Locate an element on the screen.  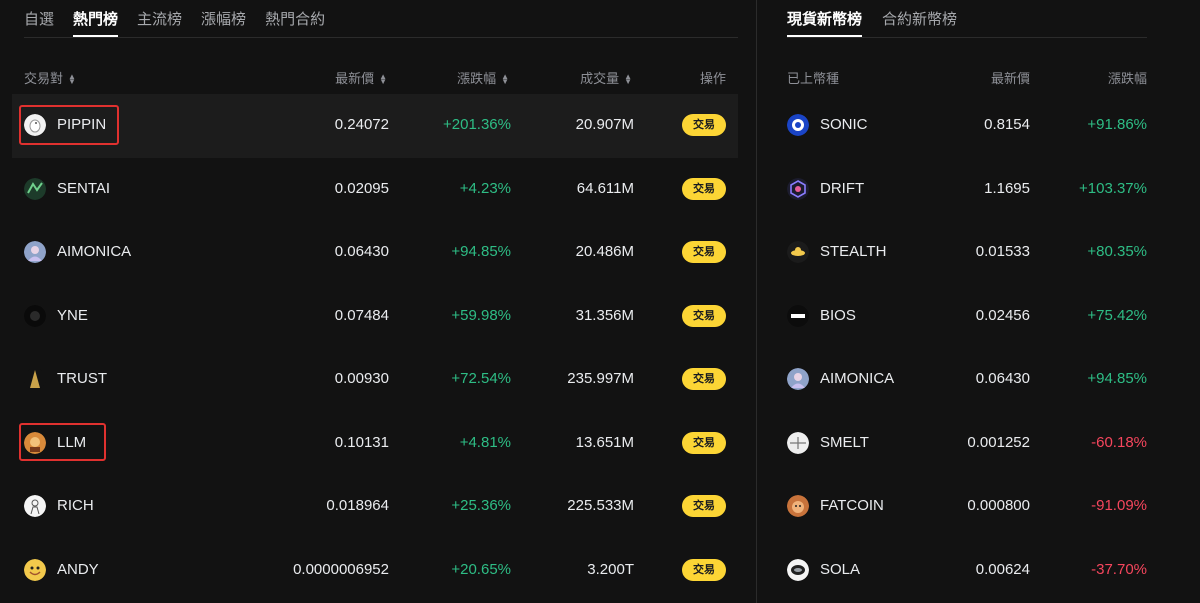
volume: 13.651M is located at coordinates (604, 442).